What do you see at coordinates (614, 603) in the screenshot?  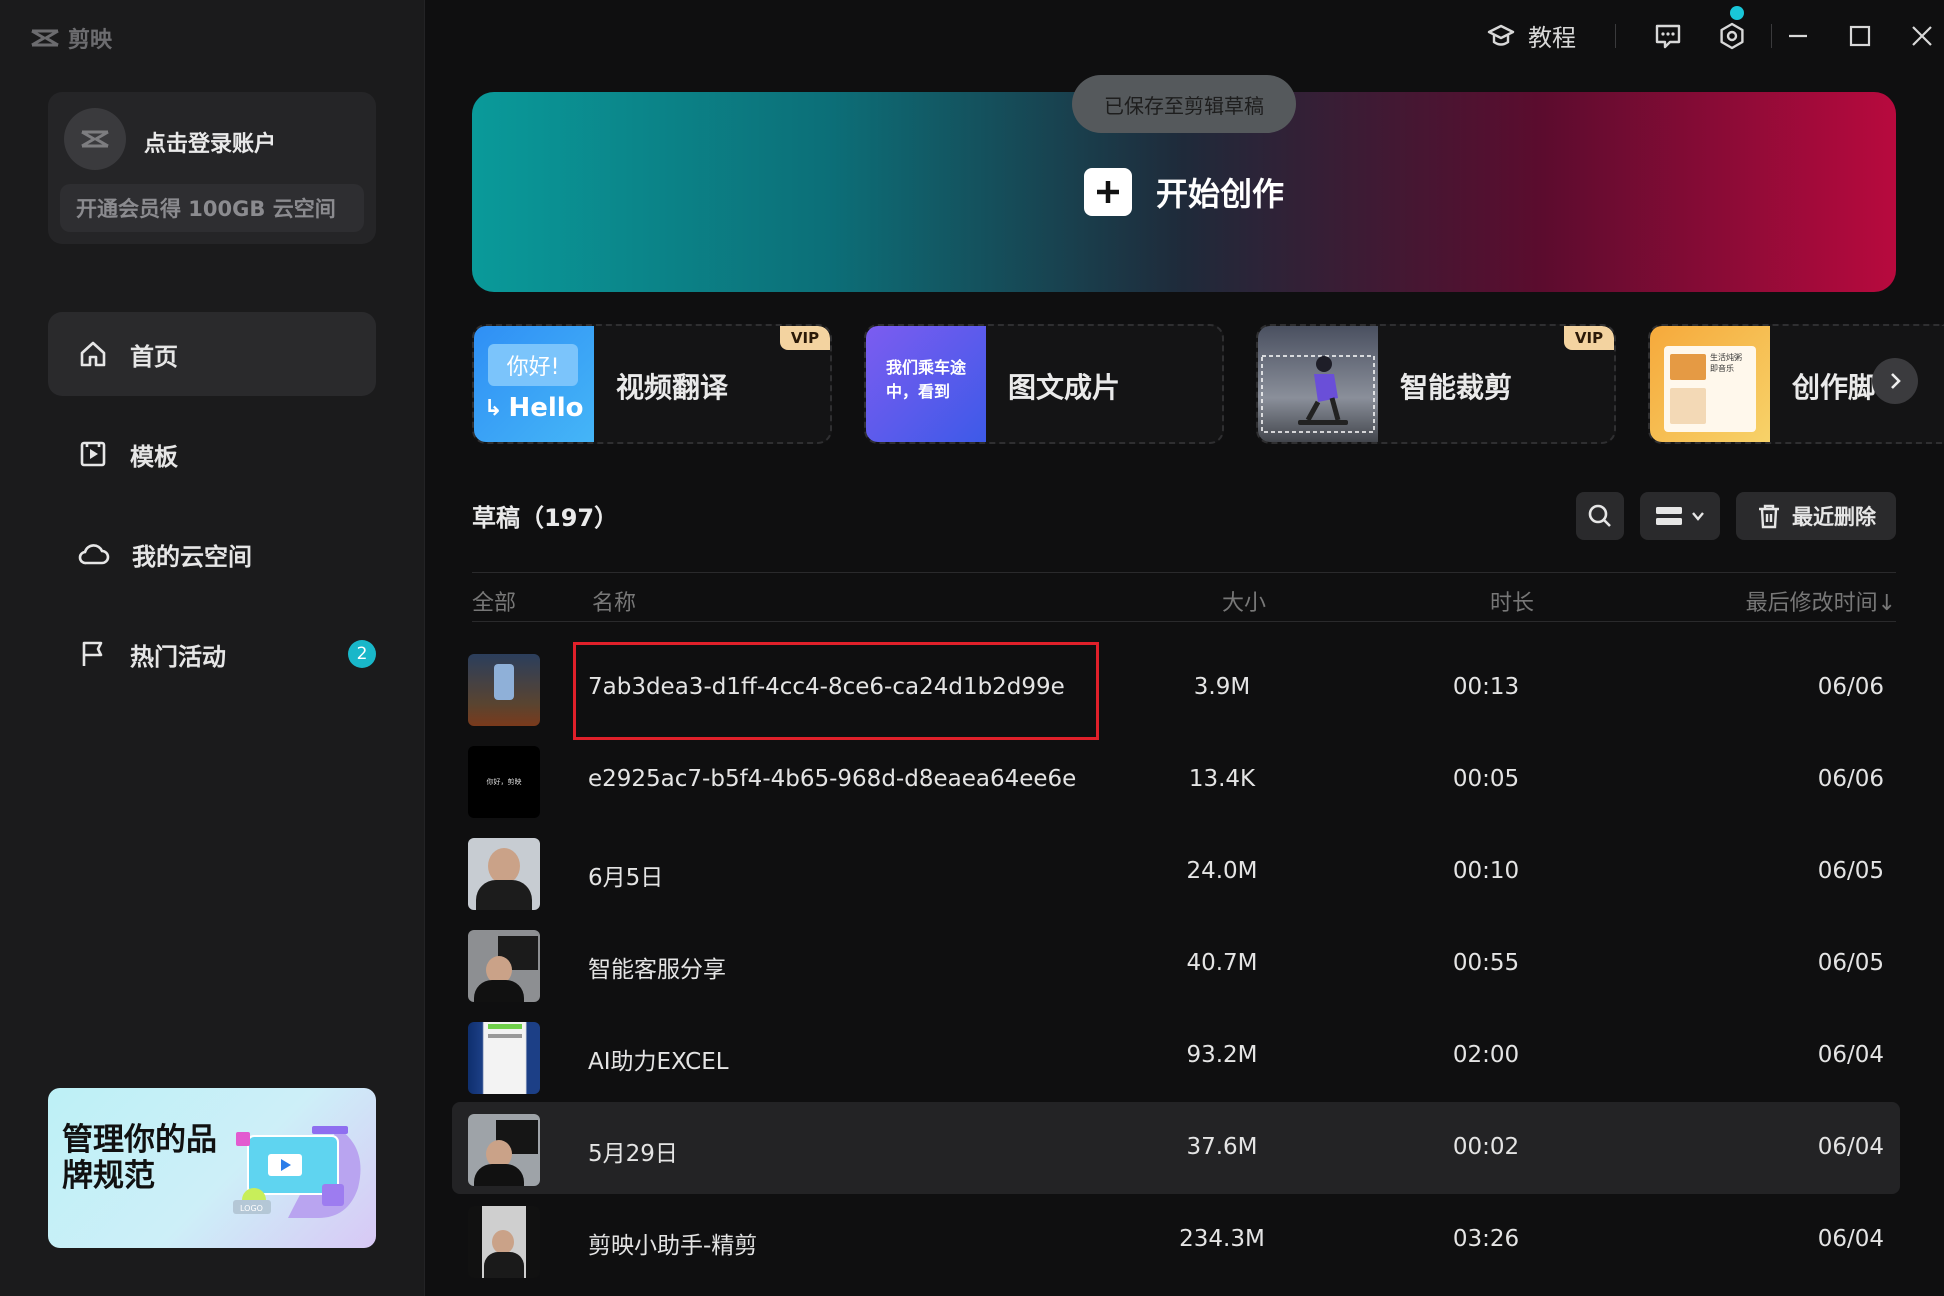 I see `column-name: 名称` at bounding box center [614, 603].